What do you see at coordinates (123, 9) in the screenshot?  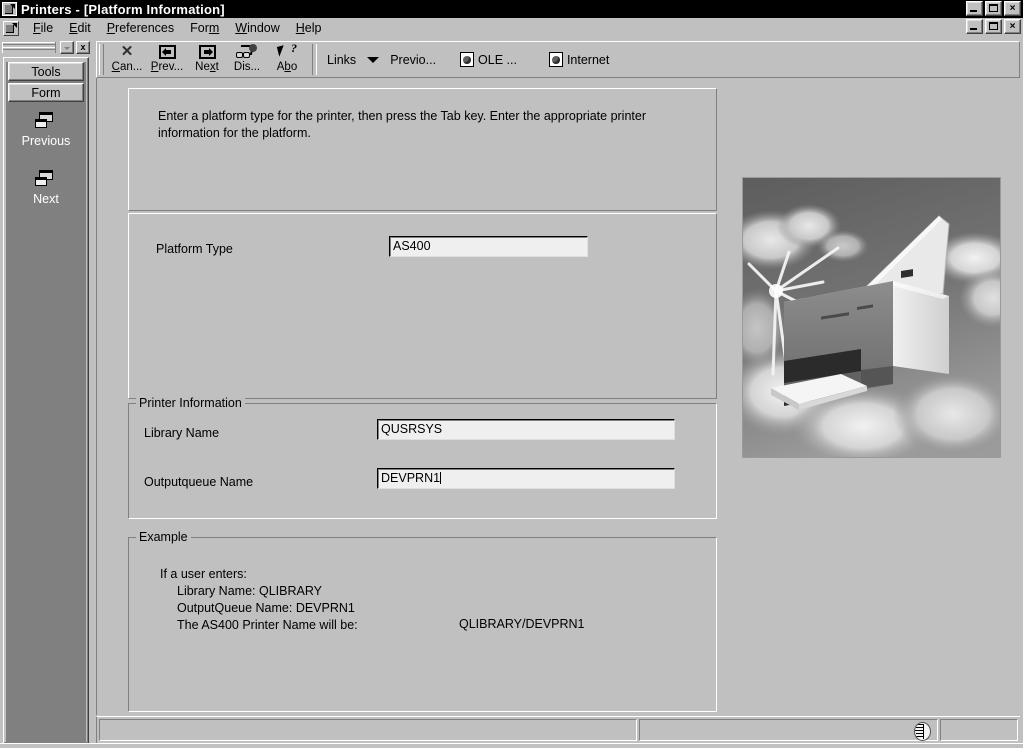 I see `window-title: Printers - [Platform Information]` at bounding box center [123, 9].